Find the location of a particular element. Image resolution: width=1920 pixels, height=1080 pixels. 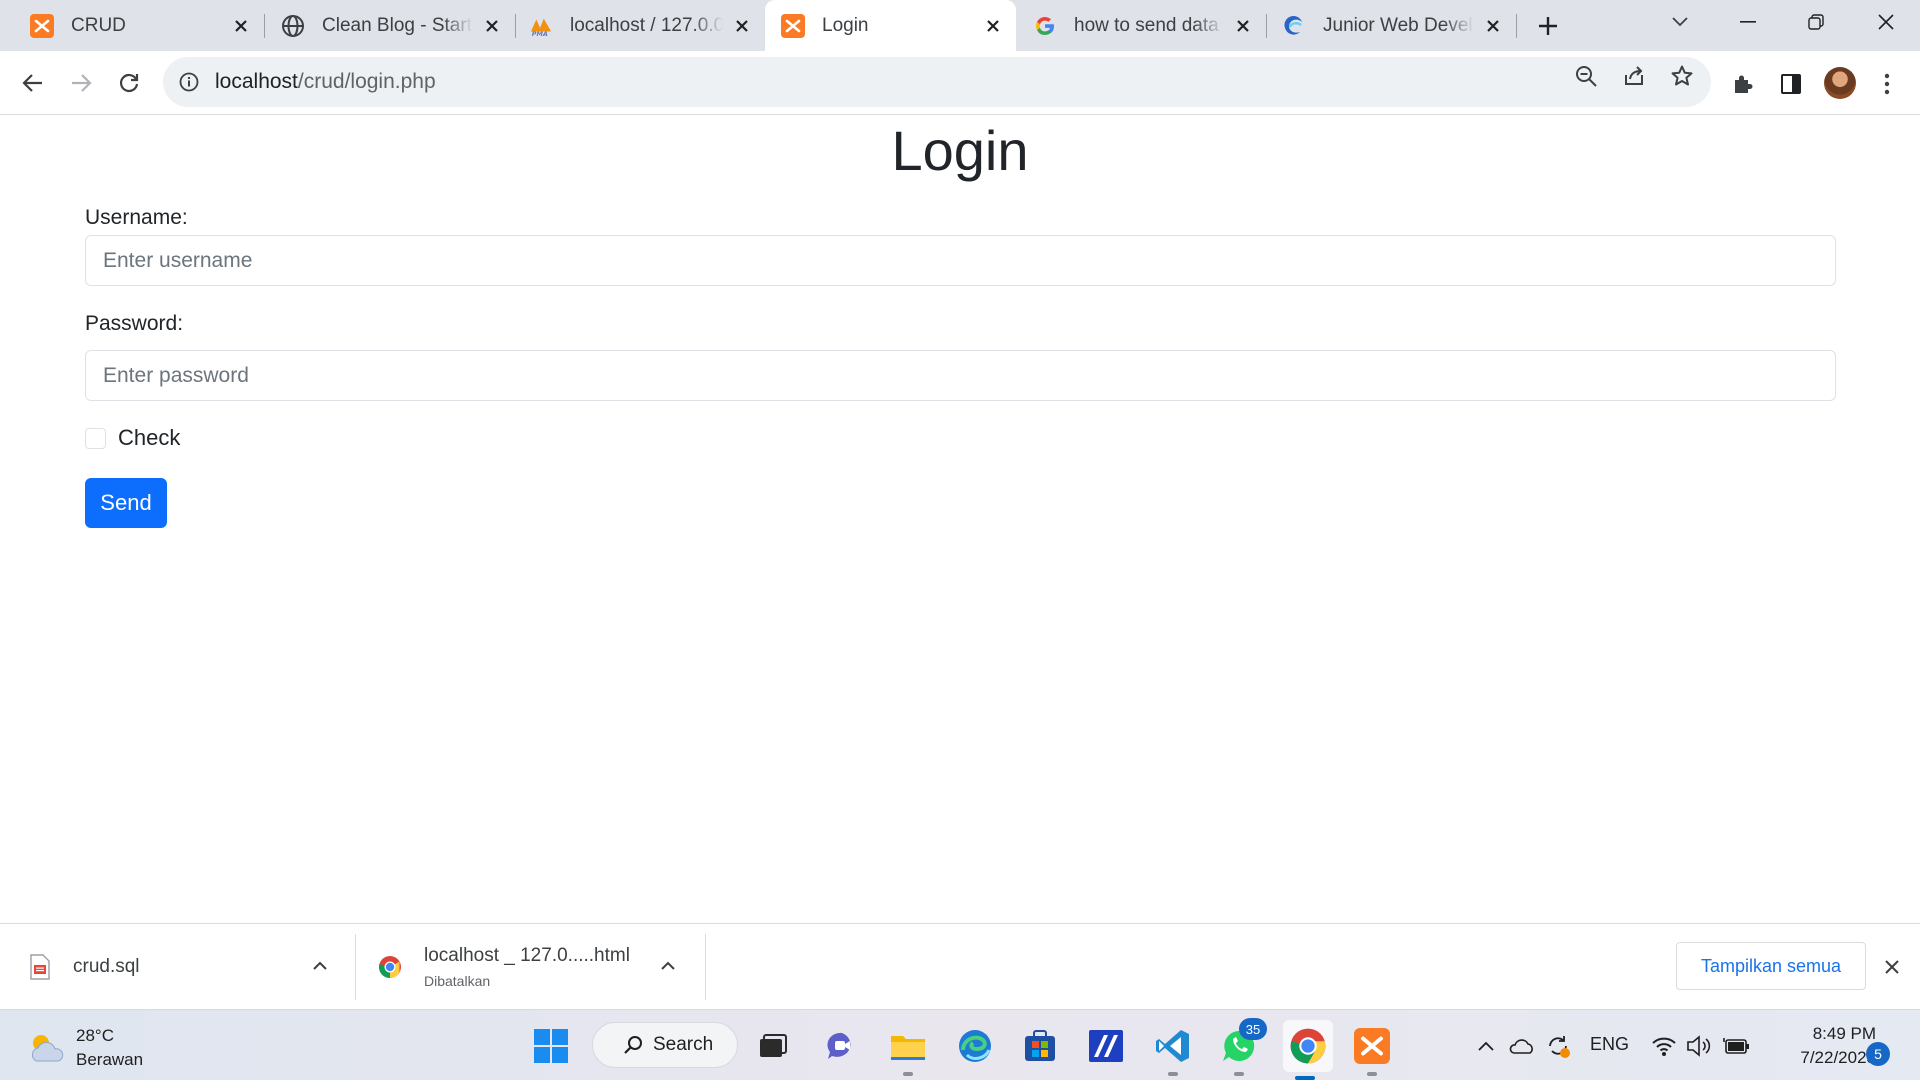

chrome-icon is located at coordinates (390, 967).